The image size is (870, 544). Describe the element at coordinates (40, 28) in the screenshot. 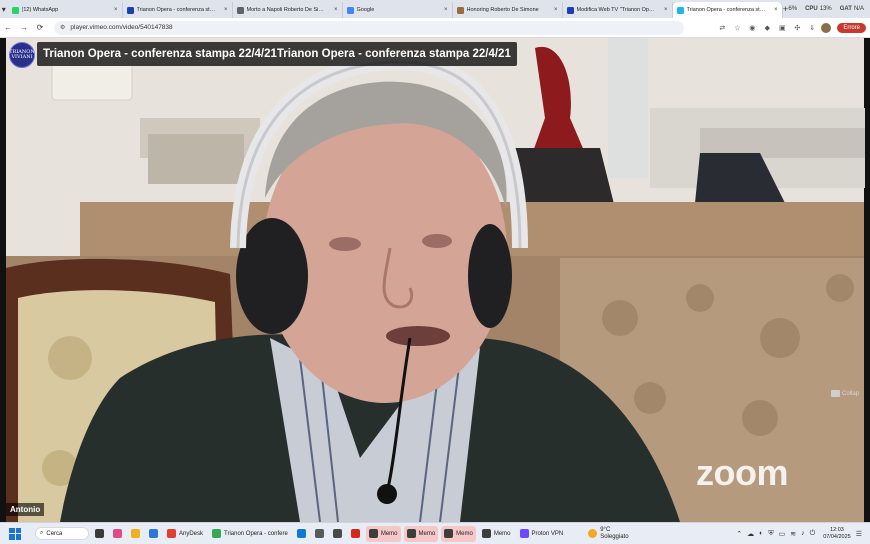

I see `reload-icon: ⟳` at that location.